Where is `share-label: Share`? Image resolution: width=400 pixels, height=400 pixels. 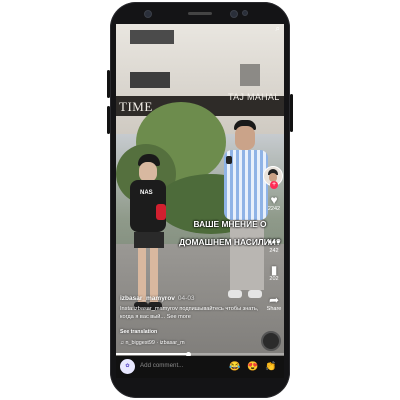 share-label: Share is located at coordinates (274, 309).